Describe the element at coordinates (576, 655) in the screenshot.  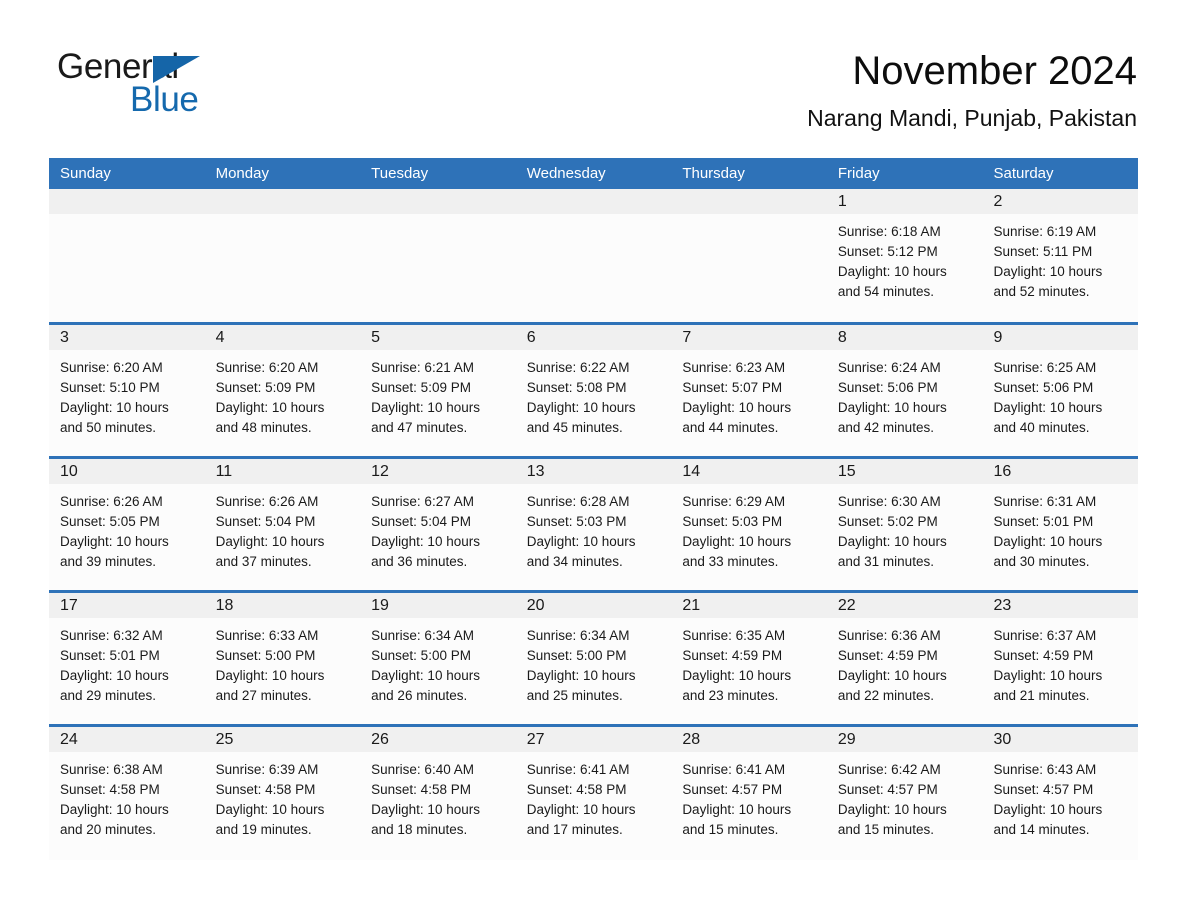
I see `sunset-text: Sunset: 5:00 PM` at that location.